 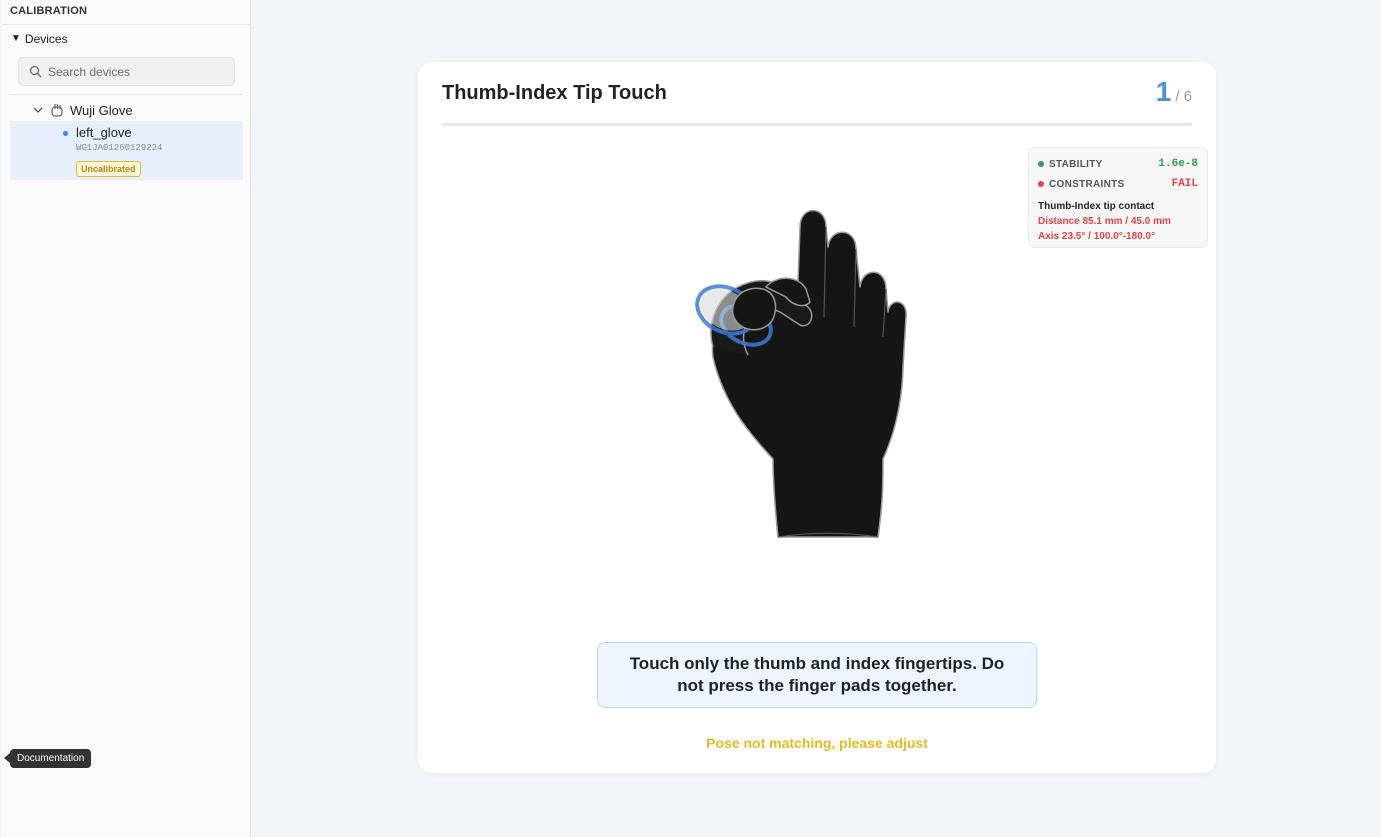 I want to click on group-name: Wuji Glove, so click(x=101, y=110).